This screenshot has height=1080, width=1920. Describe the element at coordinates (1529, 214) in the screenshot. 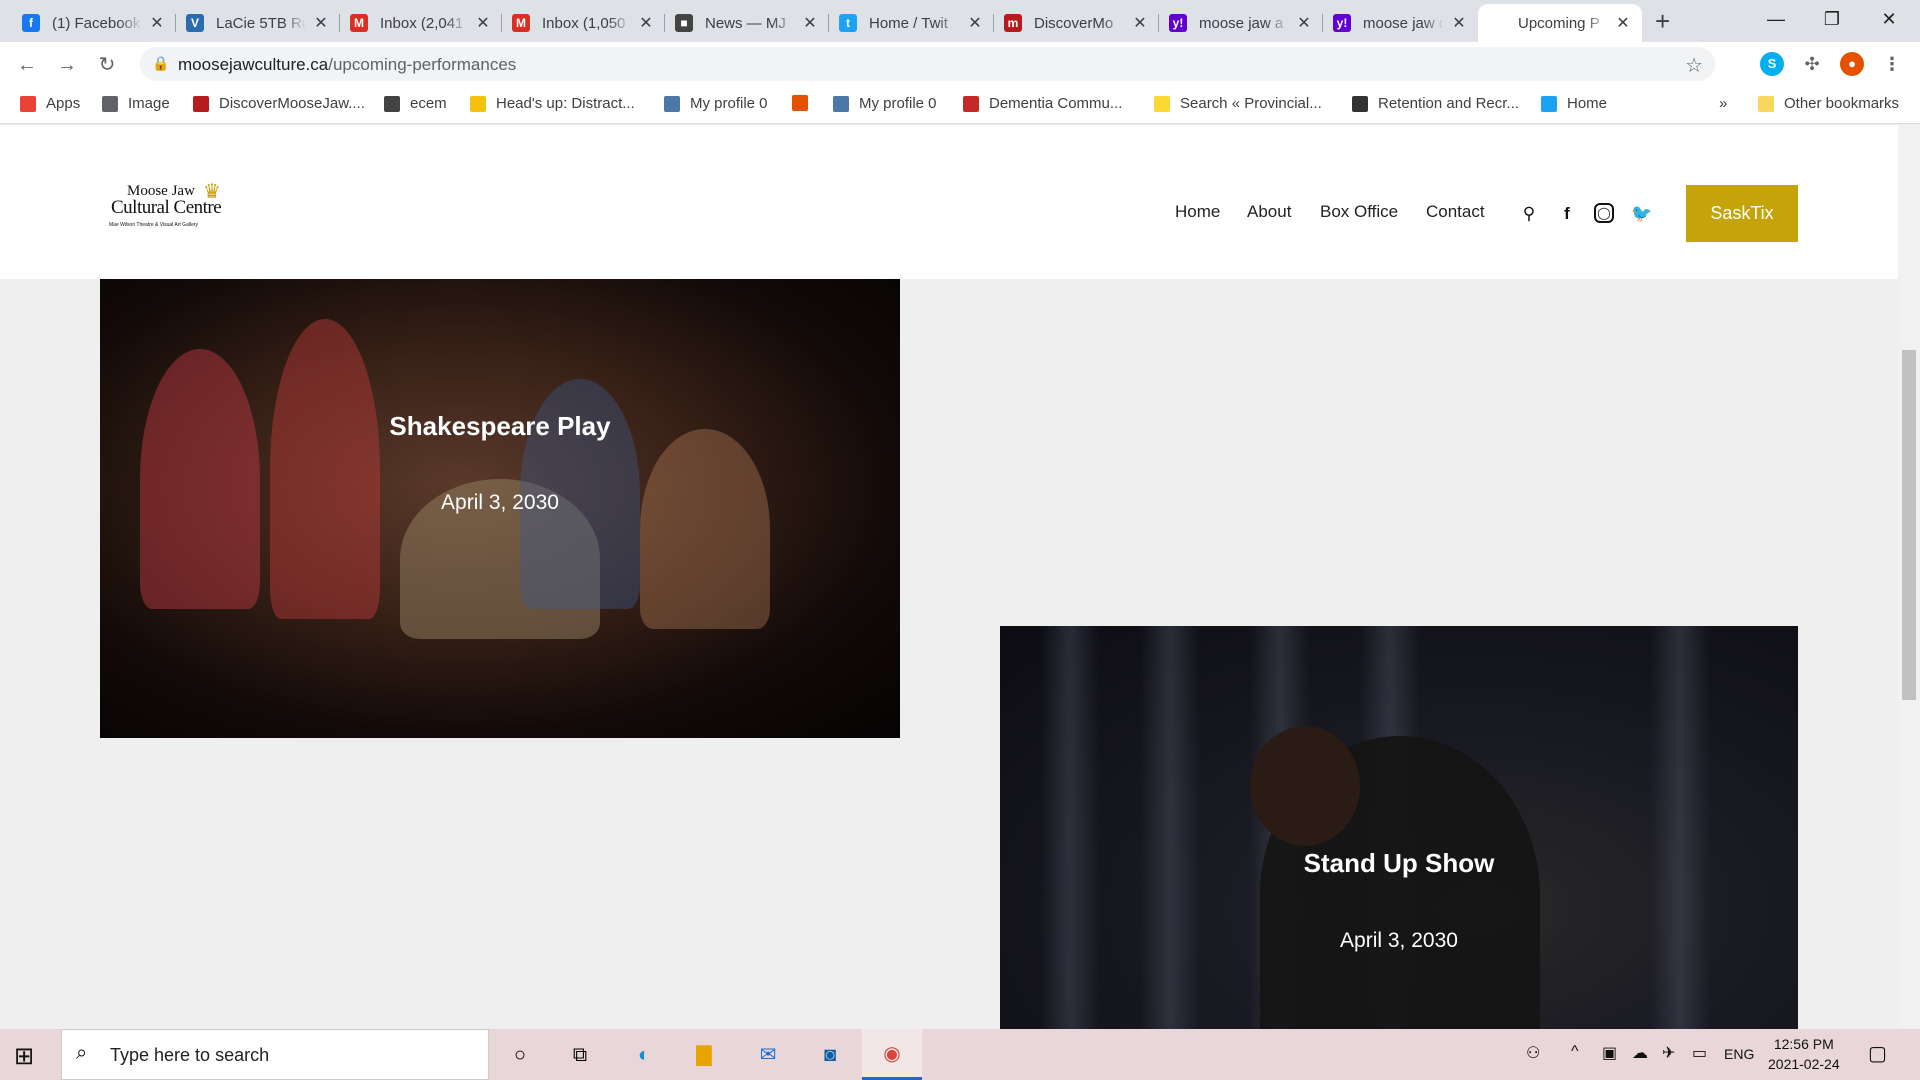

I see `map-pin-icon: ⚲` at that location.